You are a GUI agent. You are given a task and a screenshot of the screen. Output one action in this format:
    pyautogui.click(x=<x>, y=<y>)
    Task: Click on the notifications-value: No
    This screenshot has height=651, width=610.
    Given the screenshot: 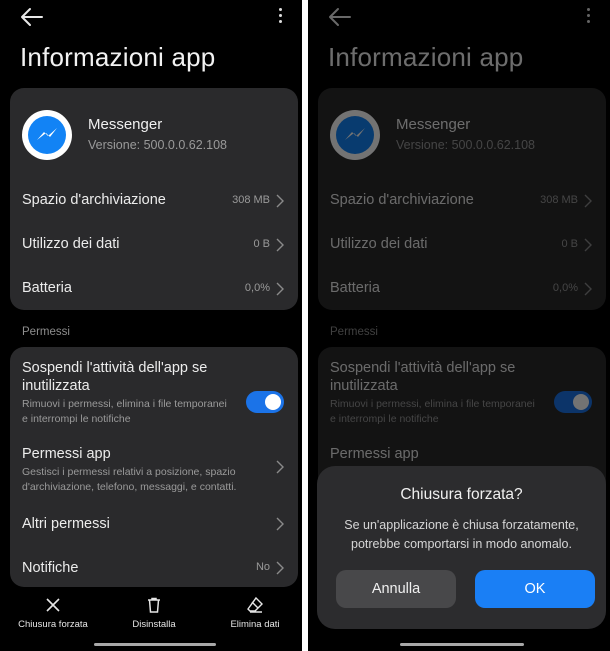 What is the action you would take?
    pyautogui.click(x=262, y=567)
    